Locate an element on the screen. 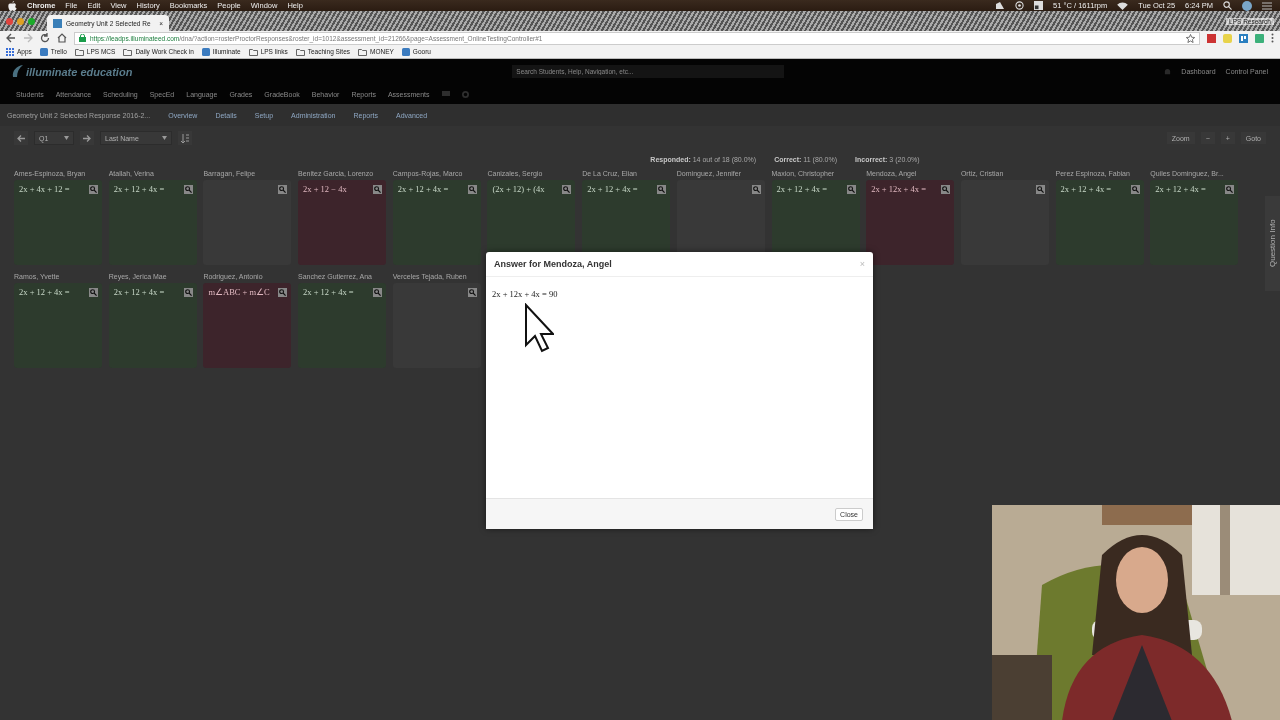 The image size is (1280, 720). previous-button is located at coordinates (21, 138).